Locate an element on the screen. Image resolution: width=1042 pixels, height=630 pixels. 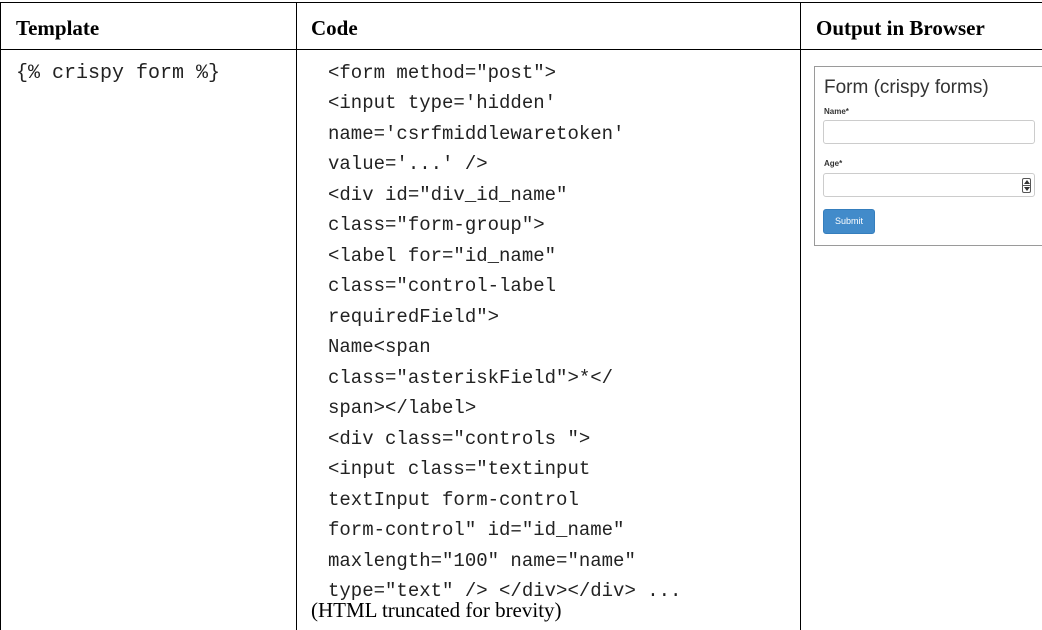
code-line: <label for="id_name" is located at coordinates (442, 256).